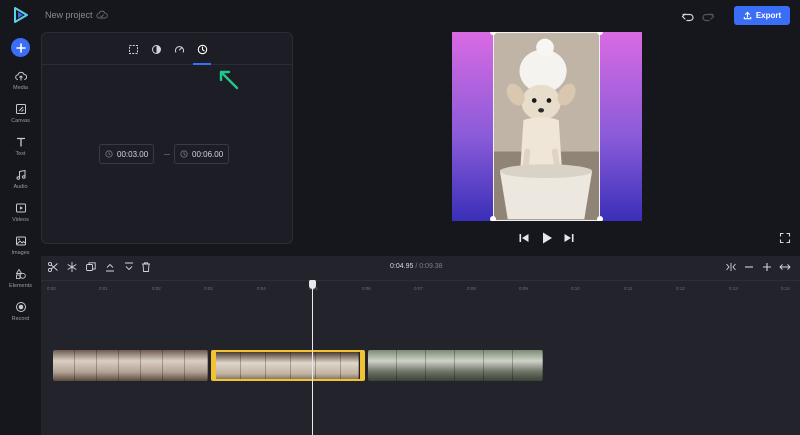 The height and width of the screenshot is (435, 800). I want to click on ruler-tick: 0:11, so click(628, 288).